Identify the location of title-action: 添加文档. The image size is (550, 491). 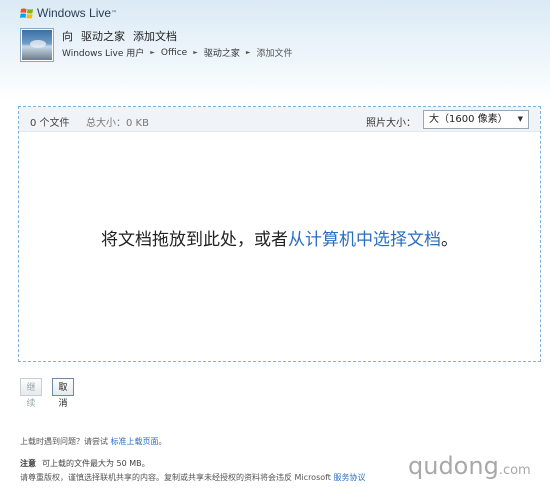
(155, 36).